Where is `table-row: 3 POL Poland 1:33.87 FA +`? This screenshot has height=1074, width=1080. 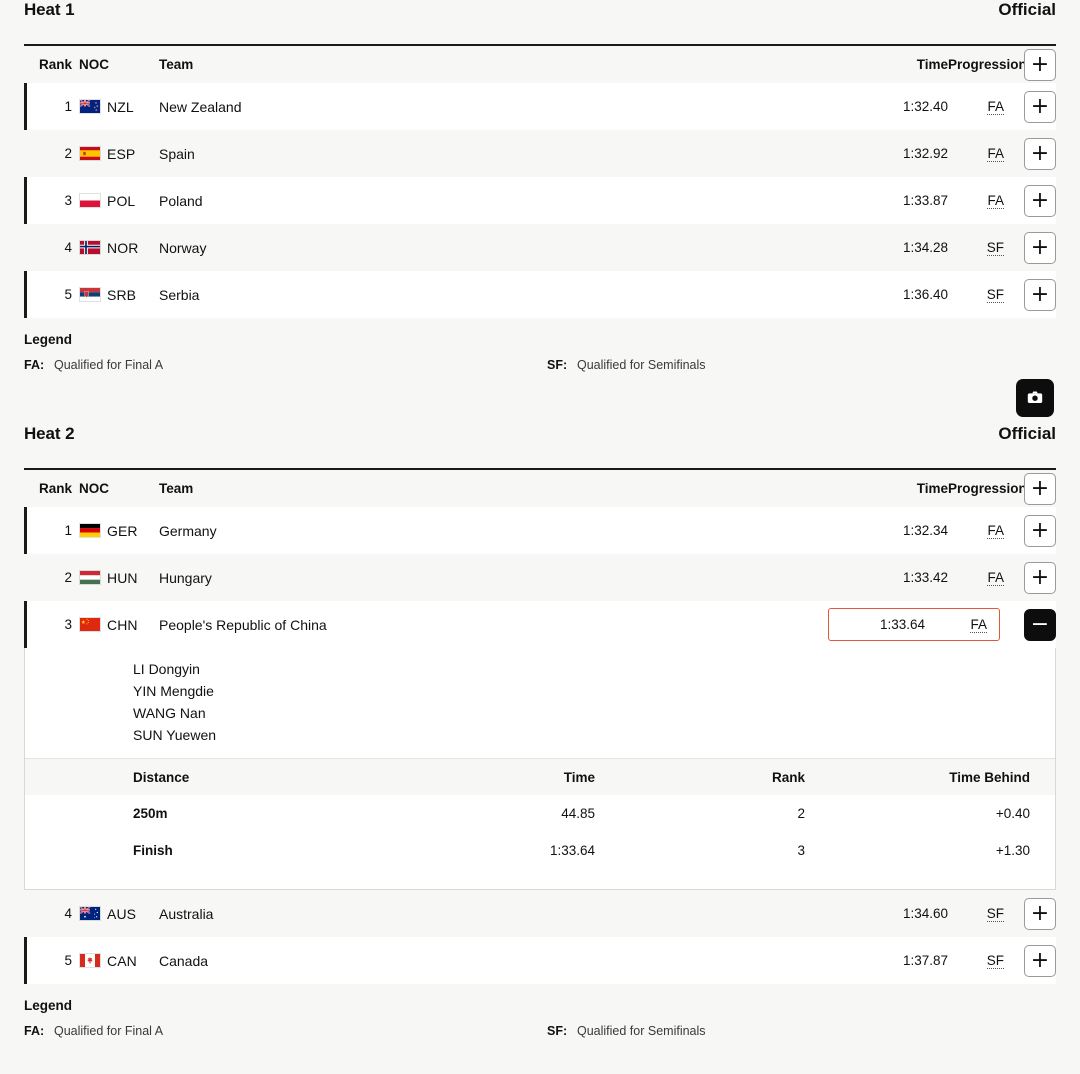
table-row: 3 POL Poland 1:33.87 FA + is located at coordinates (540, 200).